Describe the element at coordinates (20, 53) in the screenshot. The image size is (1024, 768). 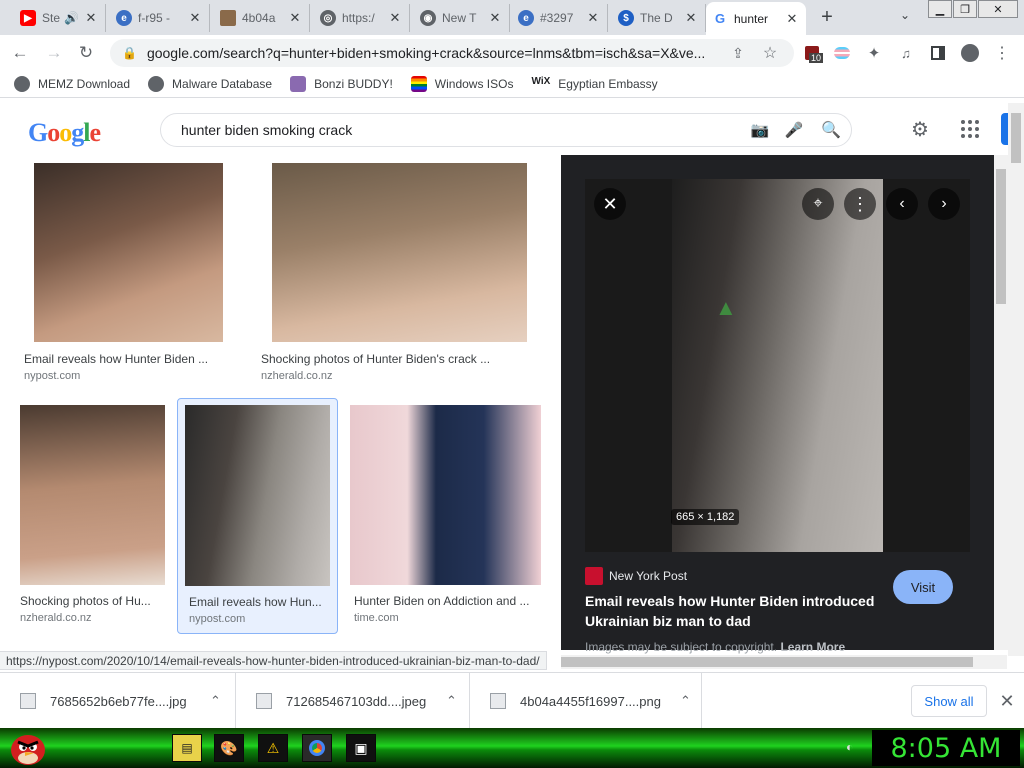
I see `back-arrow-icon: ←` at that location.